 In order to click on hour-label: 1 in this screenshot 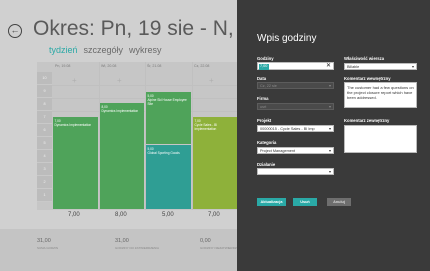, I will do `click(44, 195)`.